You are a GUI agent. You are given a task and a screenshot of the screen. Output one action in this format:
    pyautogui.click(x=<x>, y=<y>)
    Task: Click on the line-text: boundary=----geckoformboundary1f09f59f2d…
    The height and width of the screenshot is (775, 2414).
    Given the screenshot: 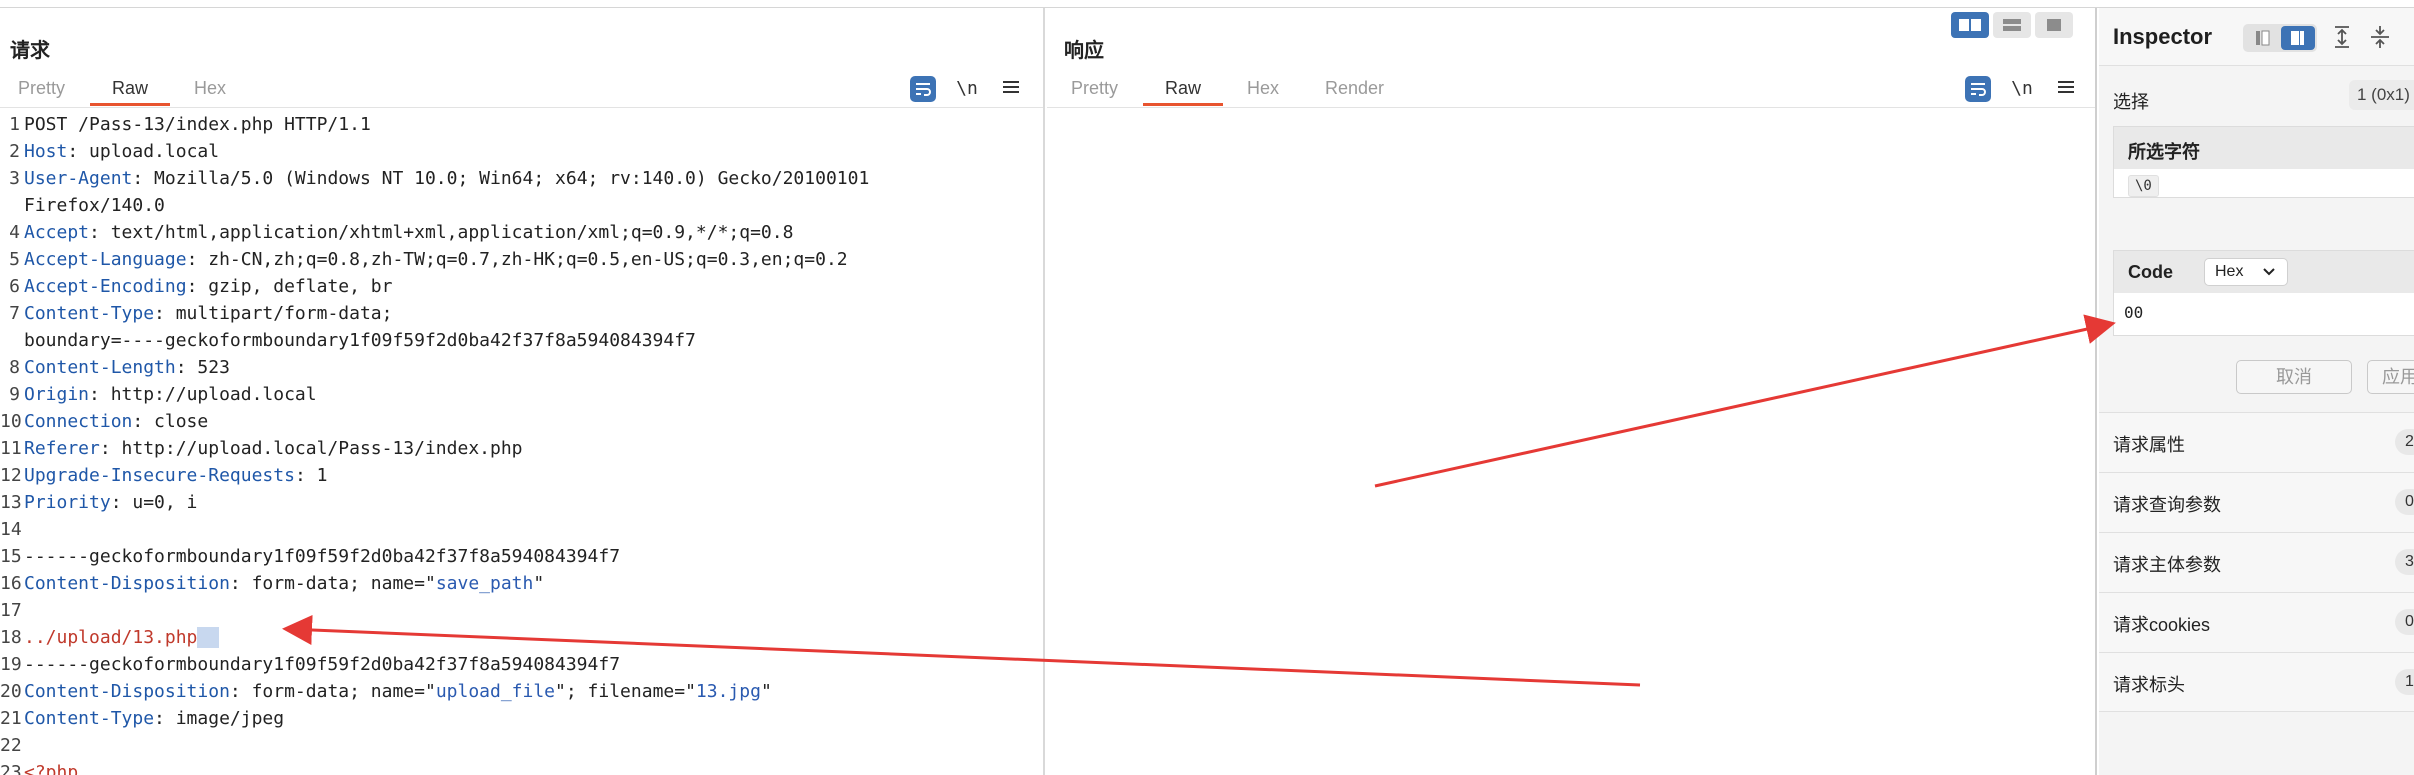 What is the action you would take?
    pyautogui.click(x=360, y=340)
    